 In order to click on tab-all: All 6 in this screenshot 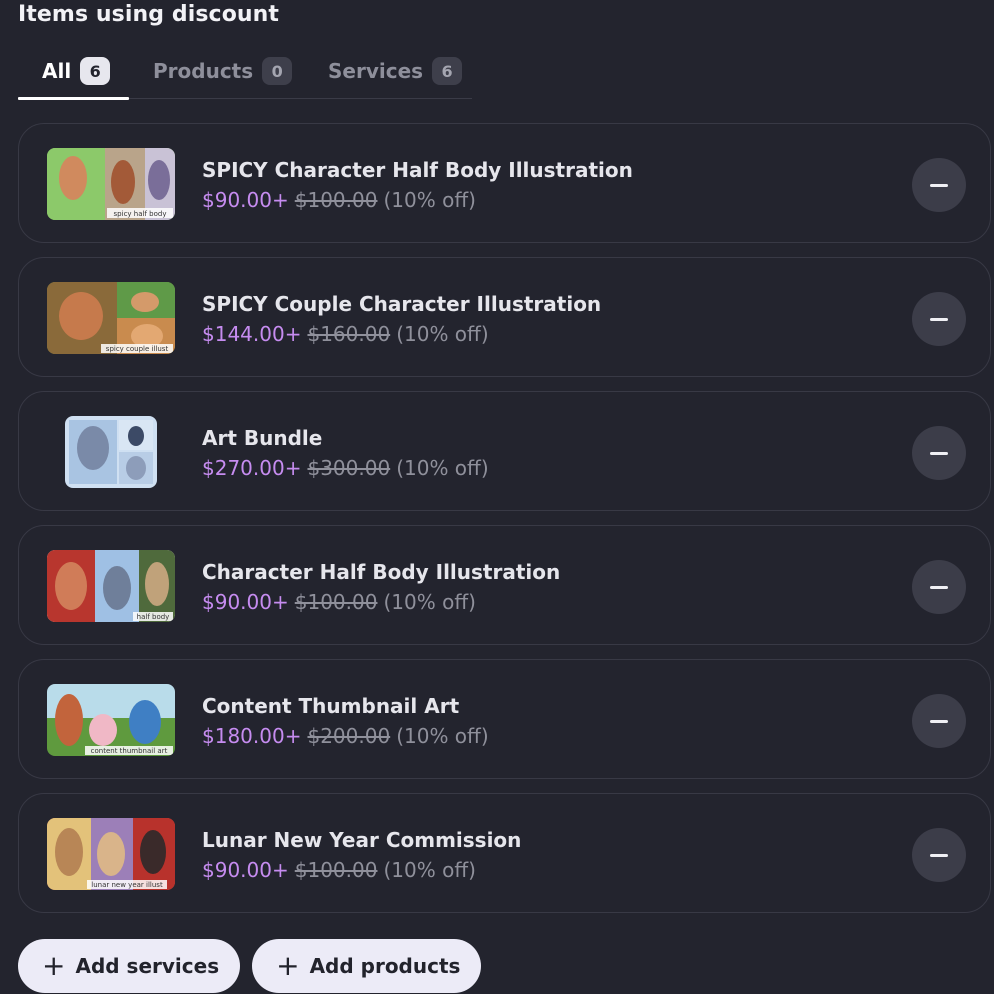, I will do `click(76, 71)`.